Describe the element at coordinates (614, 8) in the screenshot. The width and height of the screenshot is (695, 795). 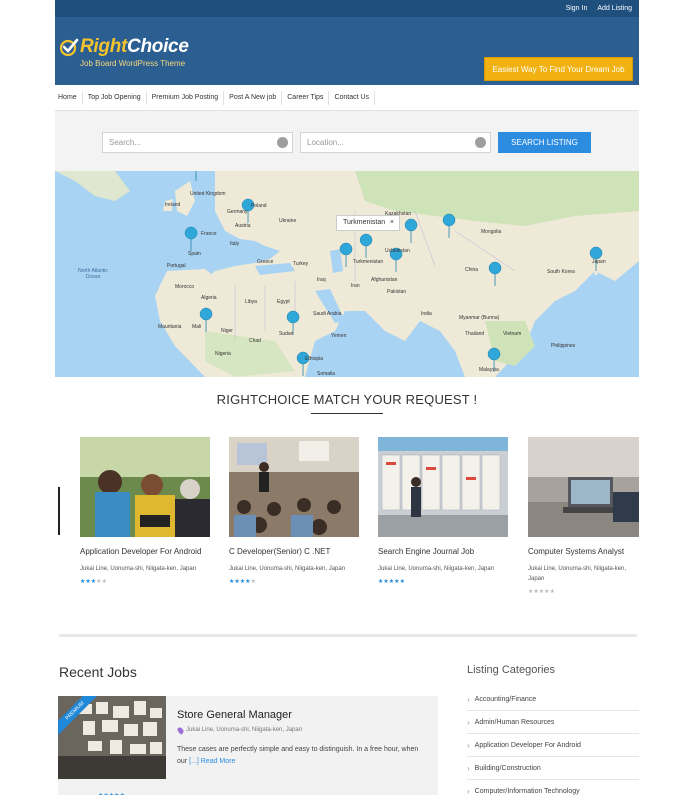
I see `add-listing-link: Add Listing` at that location.